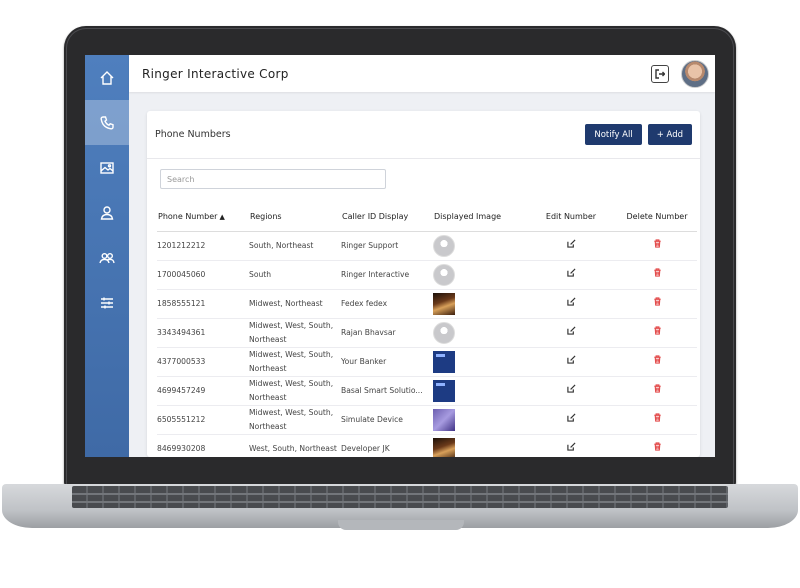 The width and height of the screenshot is (800, 588). I want to click on phone-number-cell: 8469930208, so click(203, 445).